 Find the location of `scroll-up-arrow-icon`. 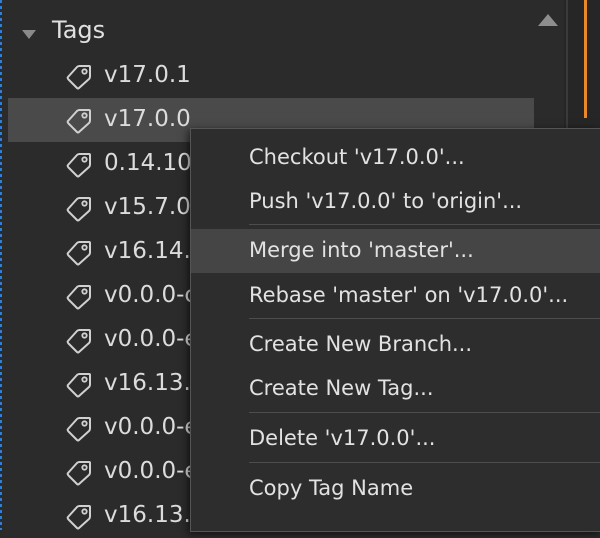

scroll-up-arrow-icon is located at coordinates (548, 20).